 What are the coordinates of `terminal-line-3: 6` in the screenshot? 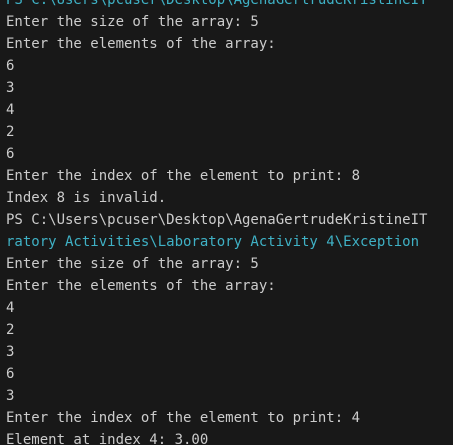 It's located at (10, 66).